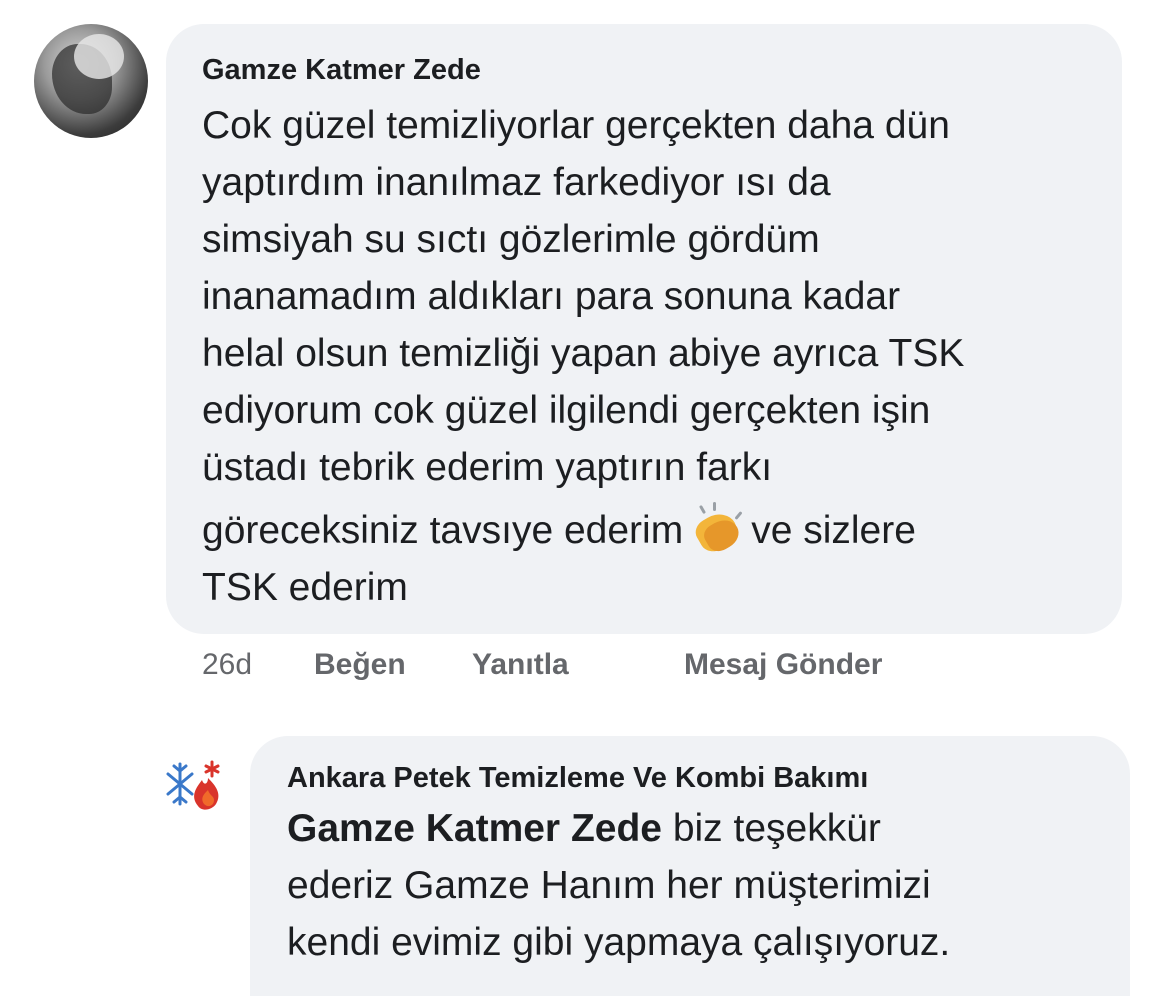 This screenshot has height=996, width=1170. I want to click on reply-line: kendi evimiz gibi yapmaya çalışıyoruz., so click(619, 942).